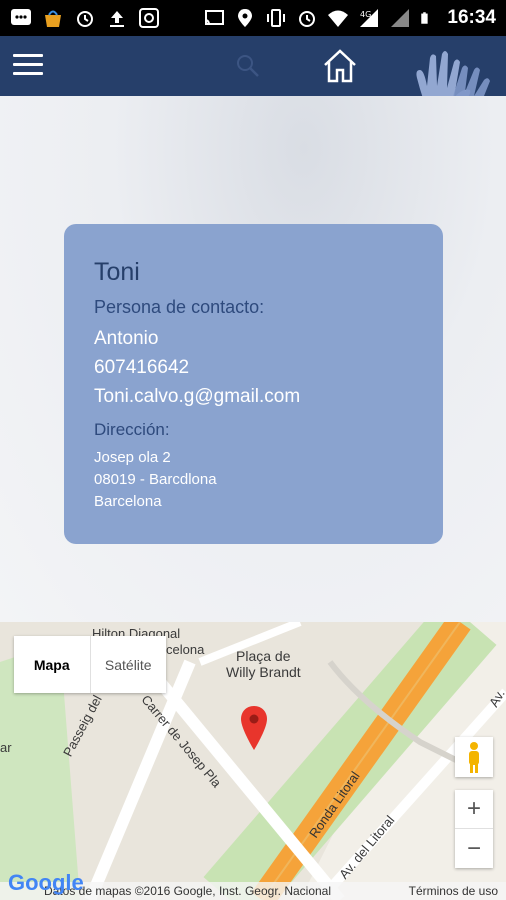 The image size is (506, 900). What do you see at coordinates (21, 17) in the screenshot?
I see `whatsapp-icon` at bounding box center [21, 17].